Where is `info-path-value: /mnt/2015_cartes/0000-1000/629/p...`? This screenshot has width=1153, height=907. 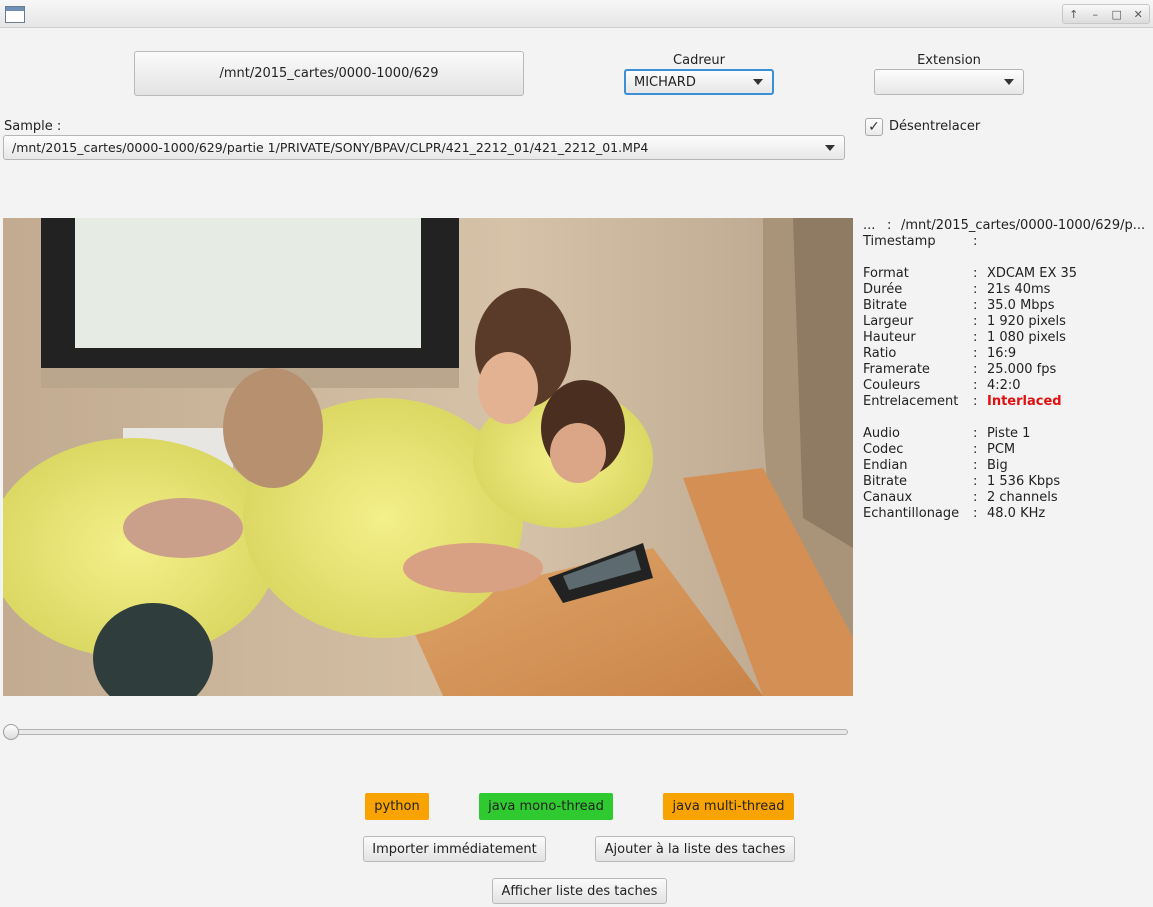 info-path-value: /mnt/2015_cartes/0000-1000/629/p... is located at coordinates (1023, 225).